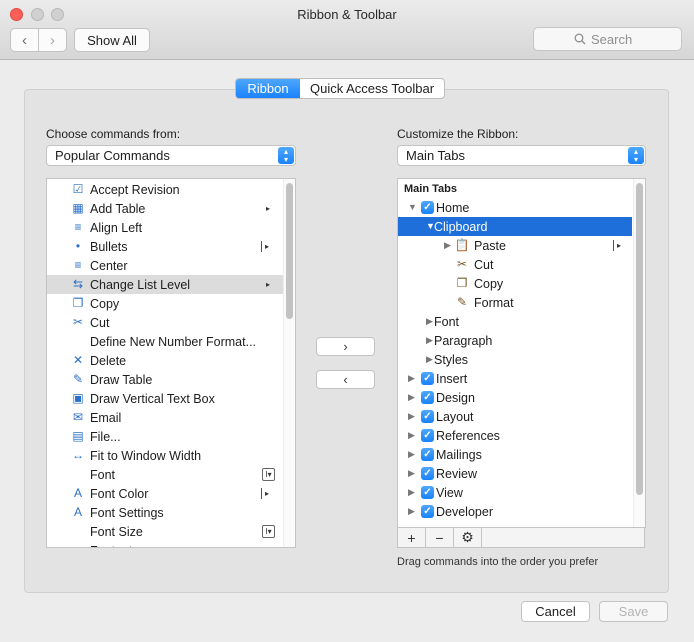 The height and width of the screenshot is (642, 694). Describe the element at coordinates (633, 611) in the screenshot. I see `save-button: Save` at that location.